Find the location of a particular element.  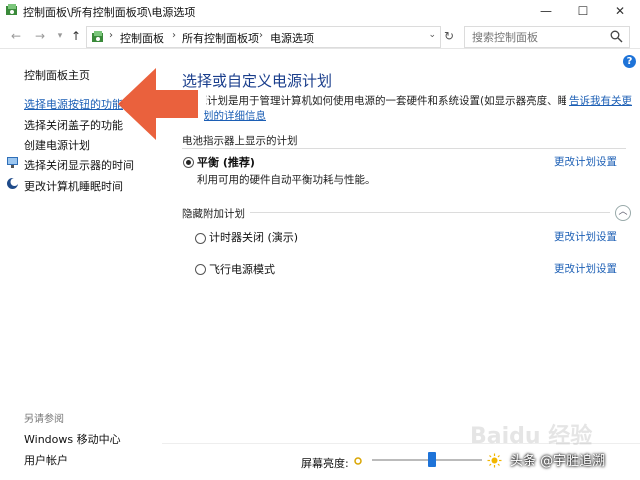

minimize-button: — is located at coordinates (546, 11).